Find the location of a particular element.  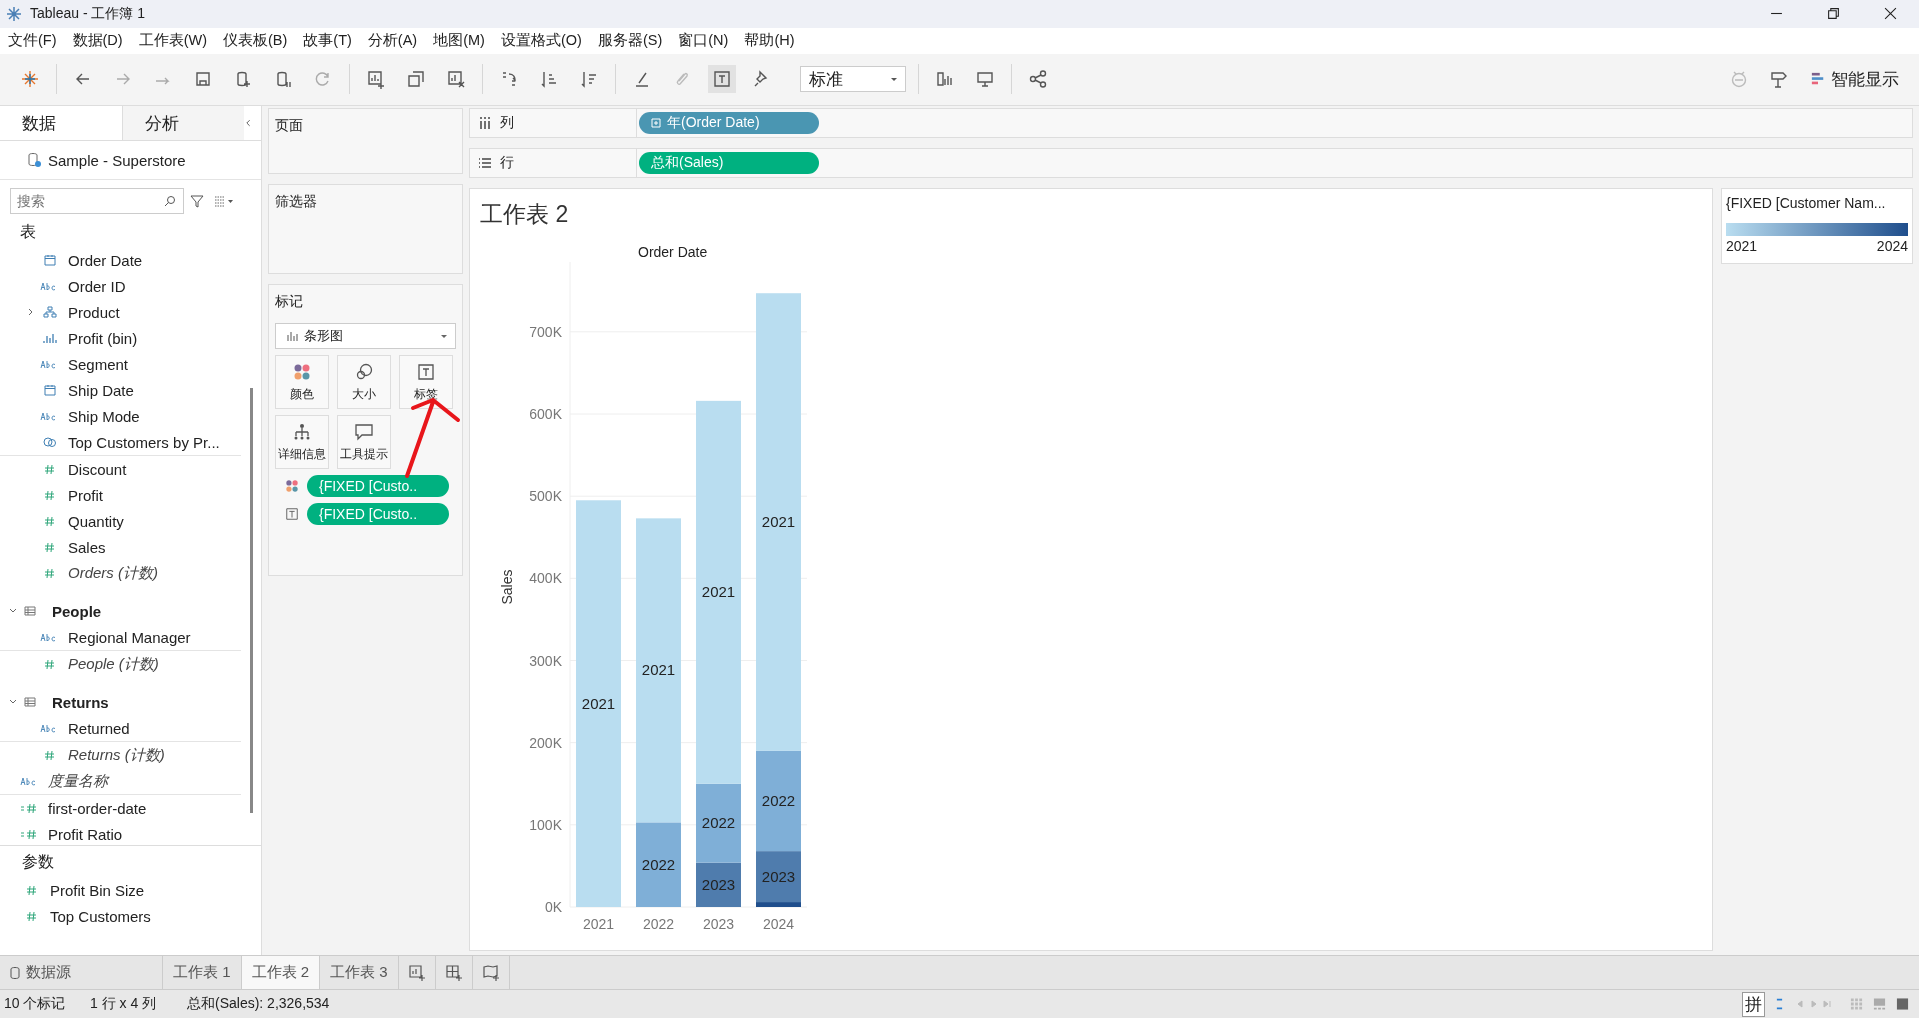

bar-label: 2023 is located at coordinates (718, 885).